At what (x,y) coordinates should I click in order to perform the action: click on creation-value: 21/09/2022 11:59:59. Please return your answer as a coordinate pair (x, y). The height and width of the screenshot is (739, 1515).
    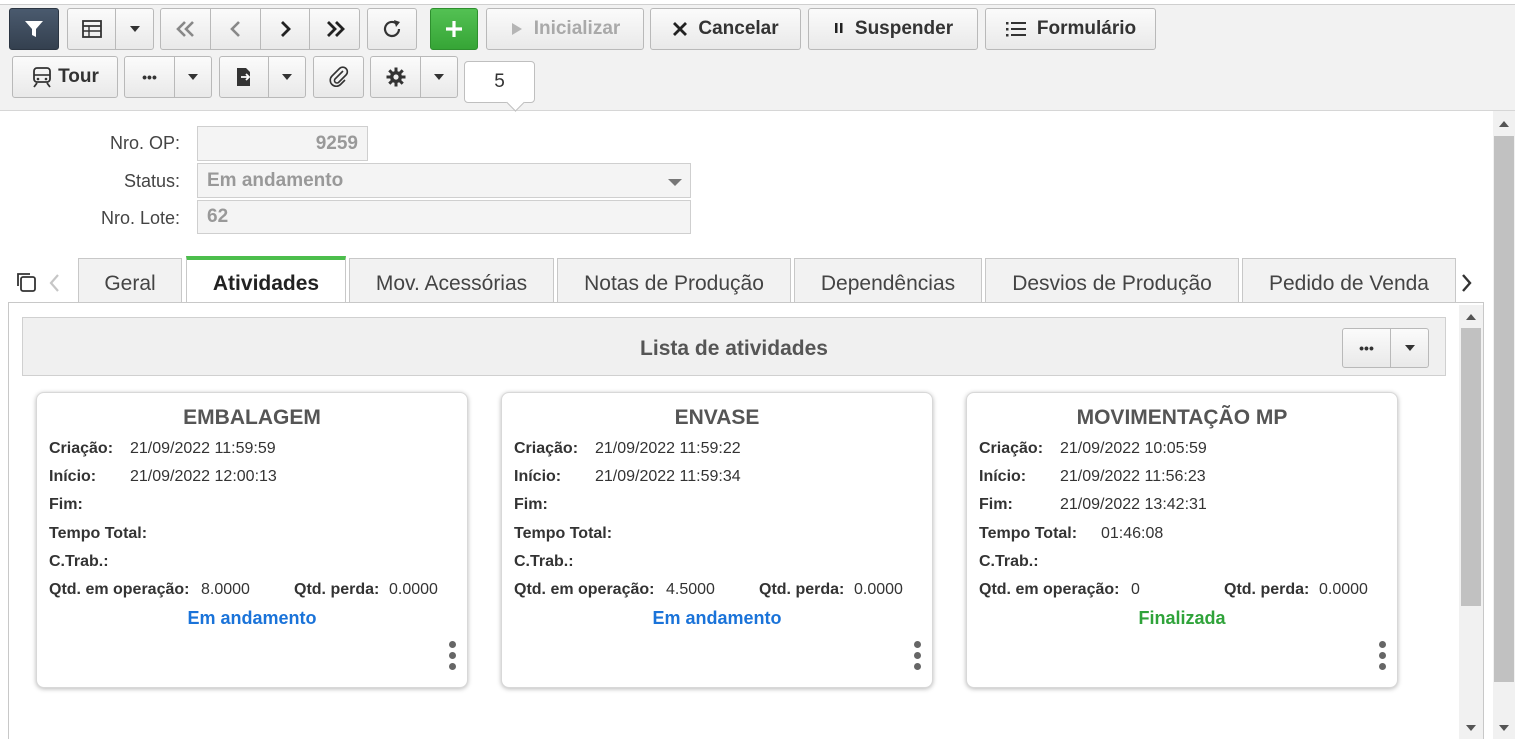
    Looking at the image, I should click on (203, 448).